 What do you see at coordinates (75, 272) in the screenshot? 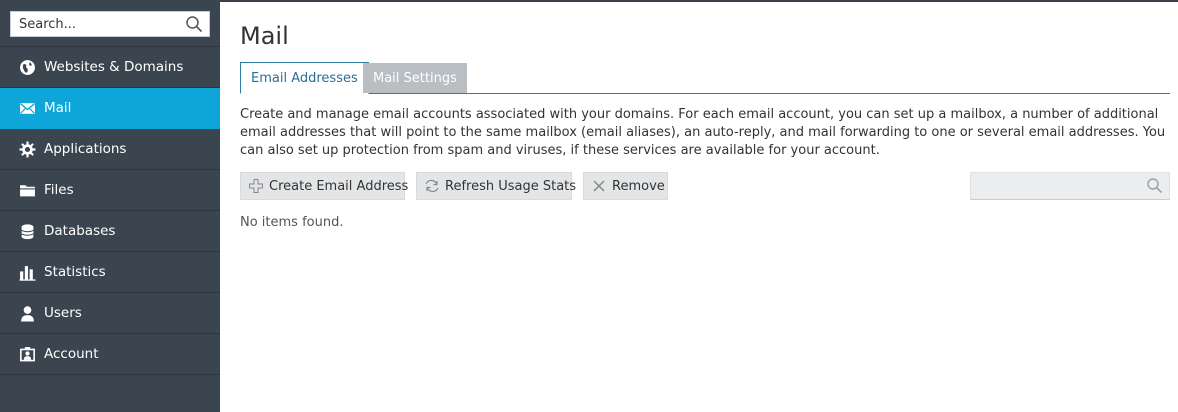
I see `sidebar-item-label: Statistics` at bounding box center [75, 272].